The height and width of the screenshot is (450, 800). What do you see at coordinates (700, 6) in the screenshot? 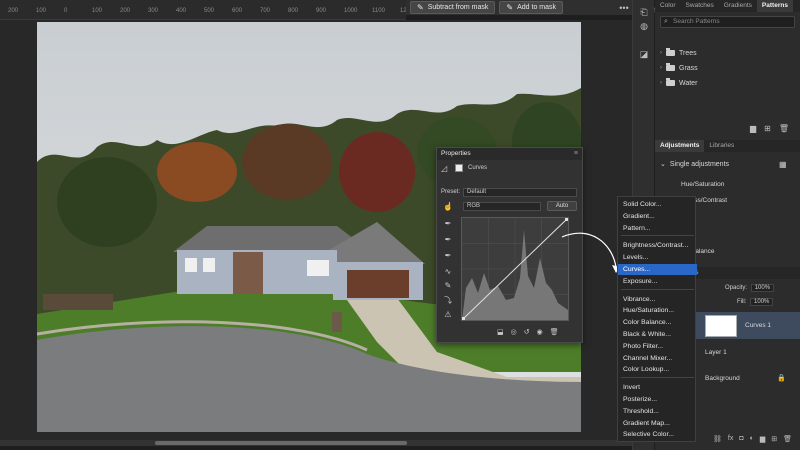
I see `patterns-tab-swatches: Swatches` at bounding box center [700, 6].